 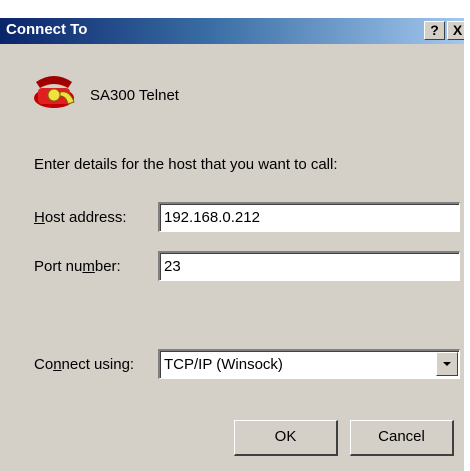 I want to click on phone-icon, so click(x=54, y=92).